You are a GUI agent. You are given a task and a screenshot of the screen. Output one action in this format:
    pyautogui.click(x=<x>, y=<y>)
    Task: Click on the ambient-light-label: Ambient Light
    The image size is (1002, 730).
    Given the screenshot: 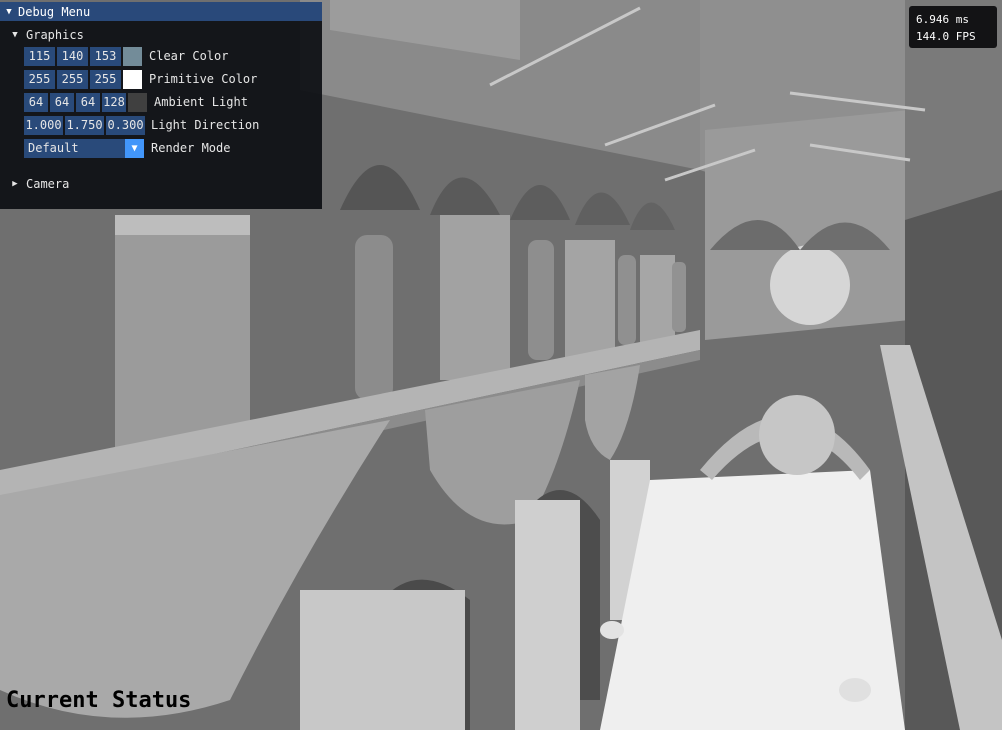 What is the action you would take?
    pyautogui.click(x=201, y=102)
    